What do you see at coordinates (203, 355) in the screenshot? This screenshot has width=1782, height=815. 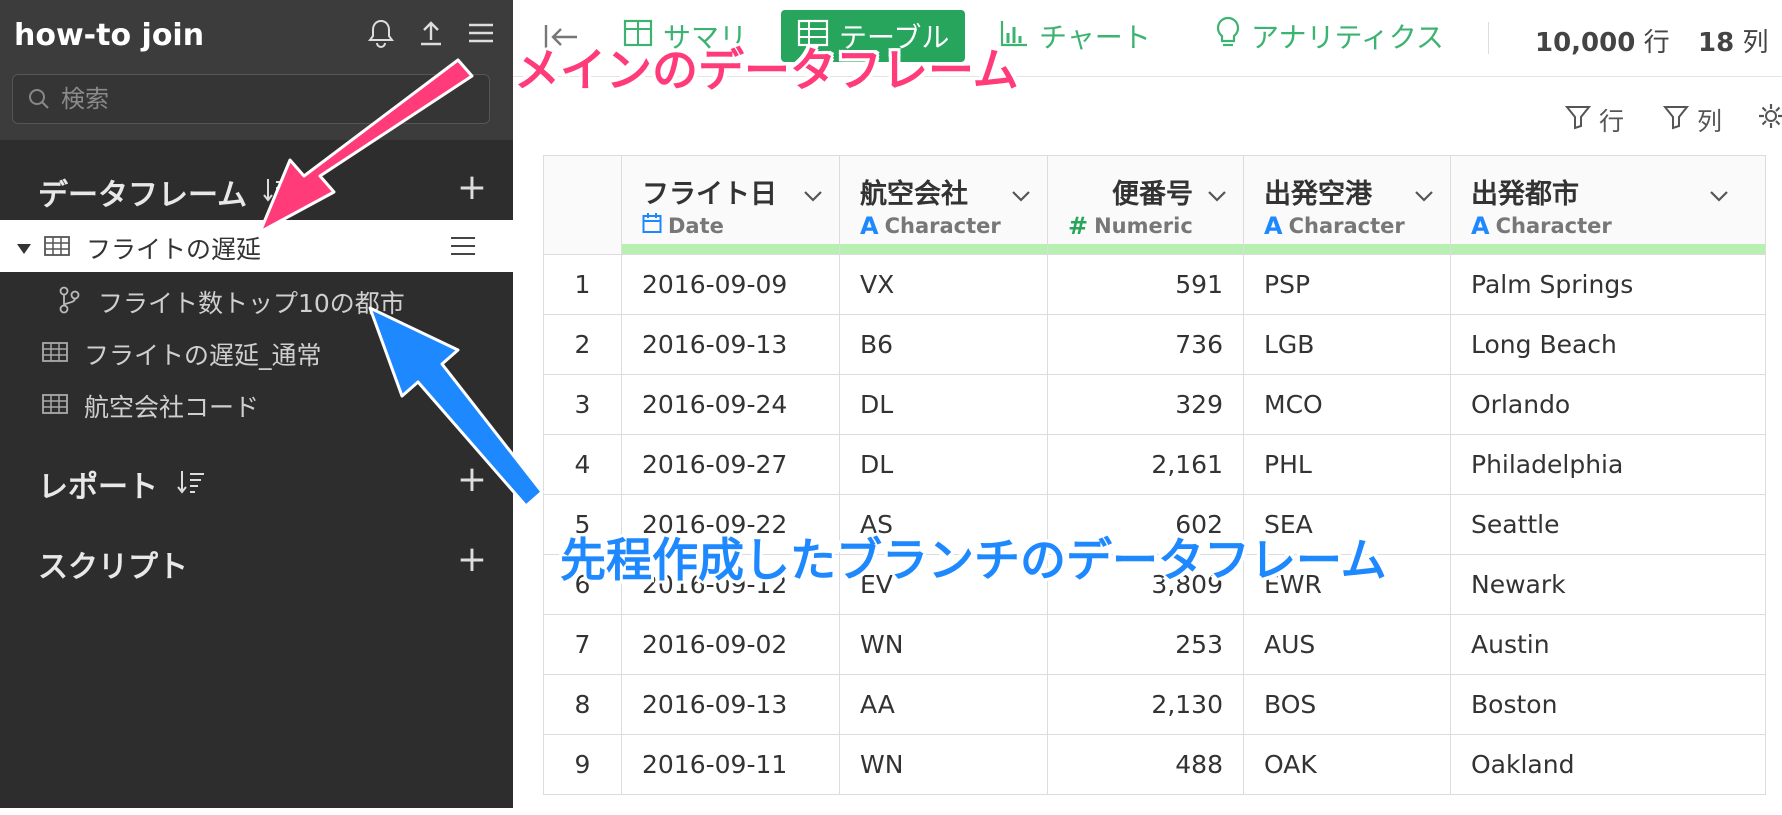 I see `dataframe-item-label: フライトの遅延_通常` at bounding box center [203, 355].